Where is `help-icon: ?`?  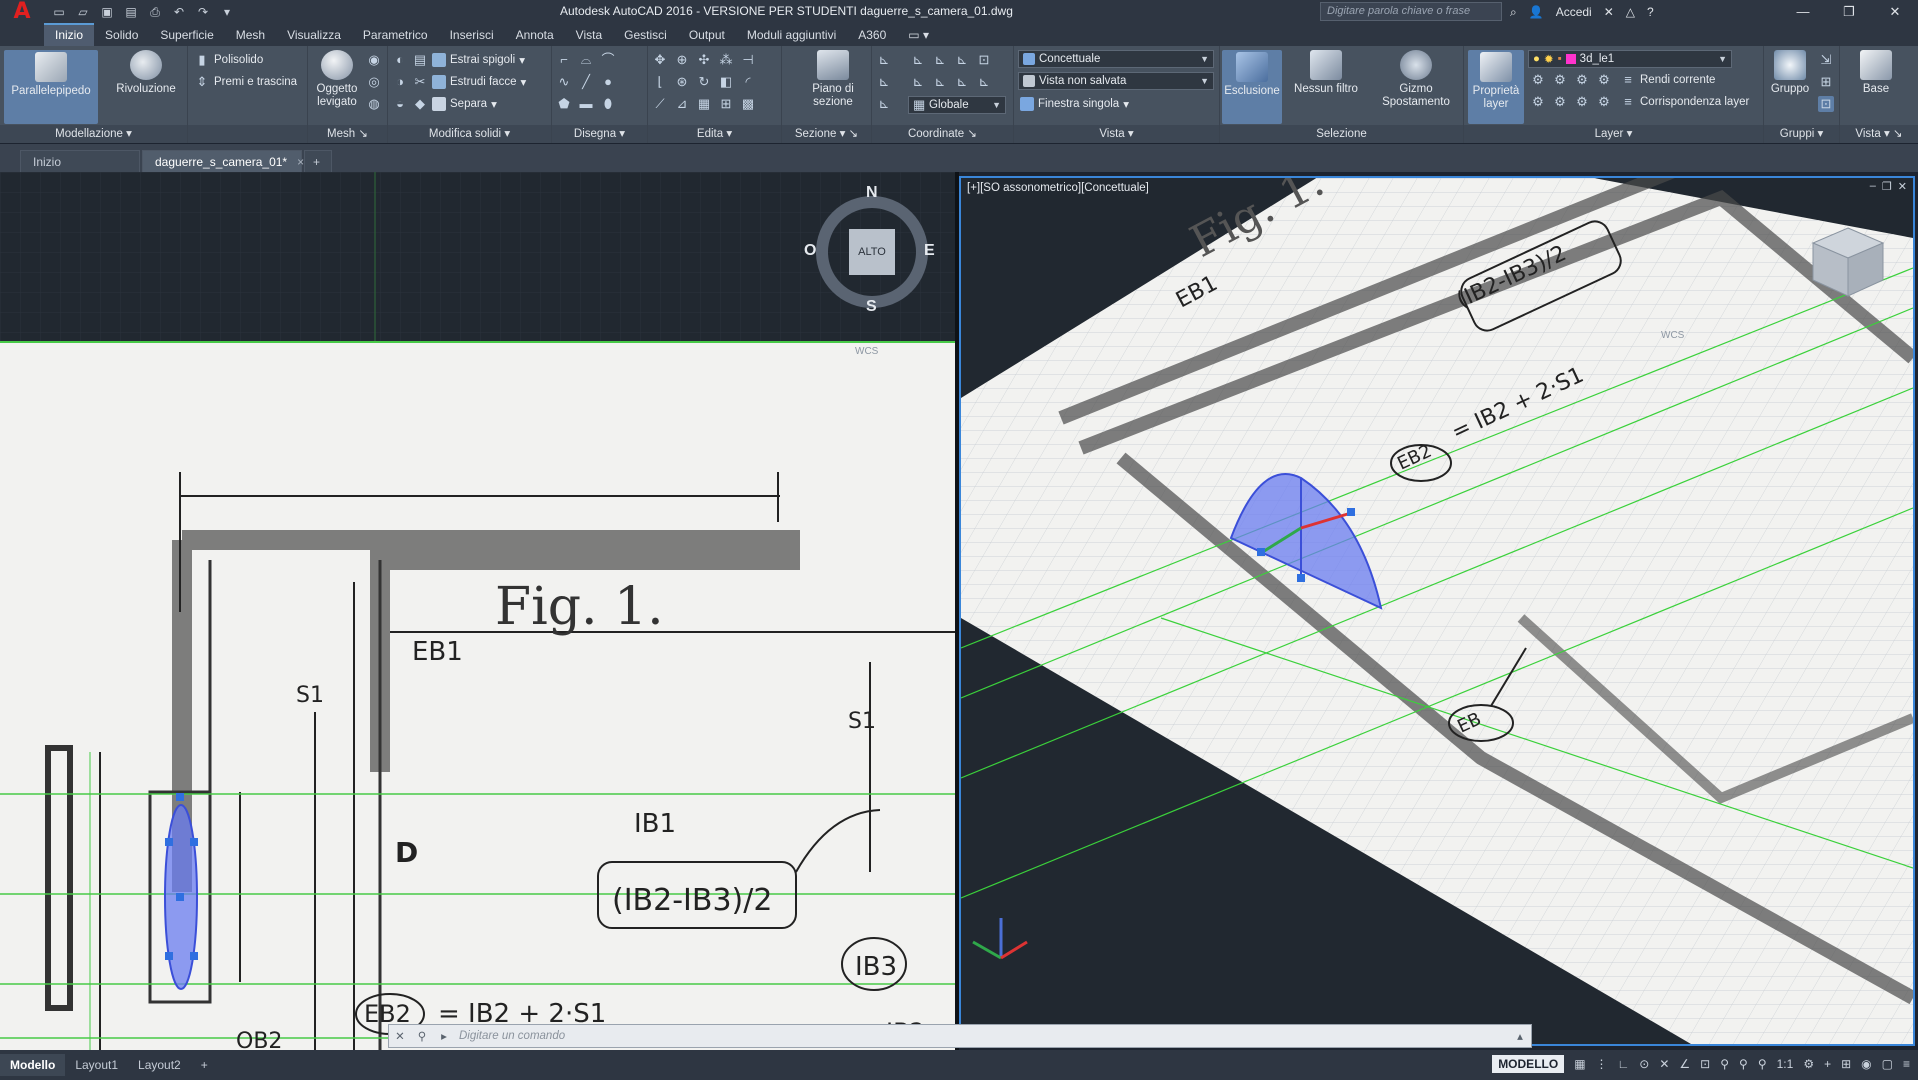 help-icon: ? is located at coordinates (1650, 12).